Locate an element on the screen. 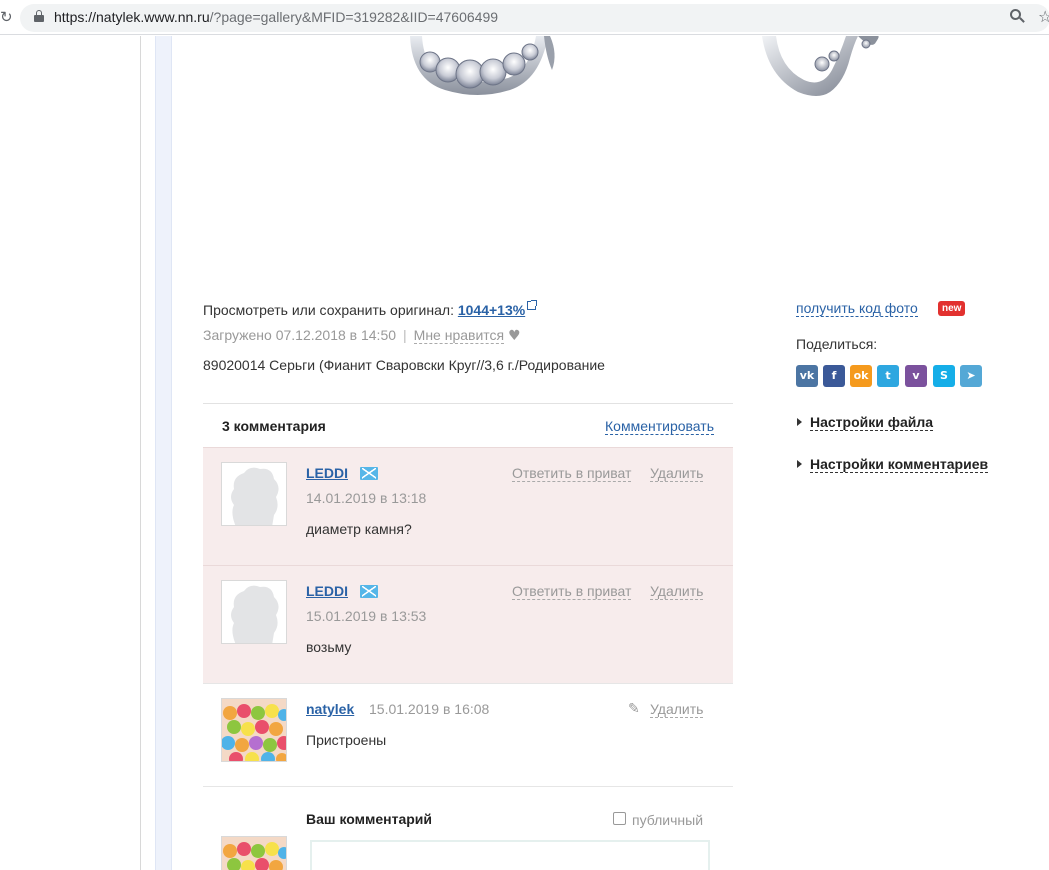  comments-count: 3 комментария is located at coordinates (274, 426).